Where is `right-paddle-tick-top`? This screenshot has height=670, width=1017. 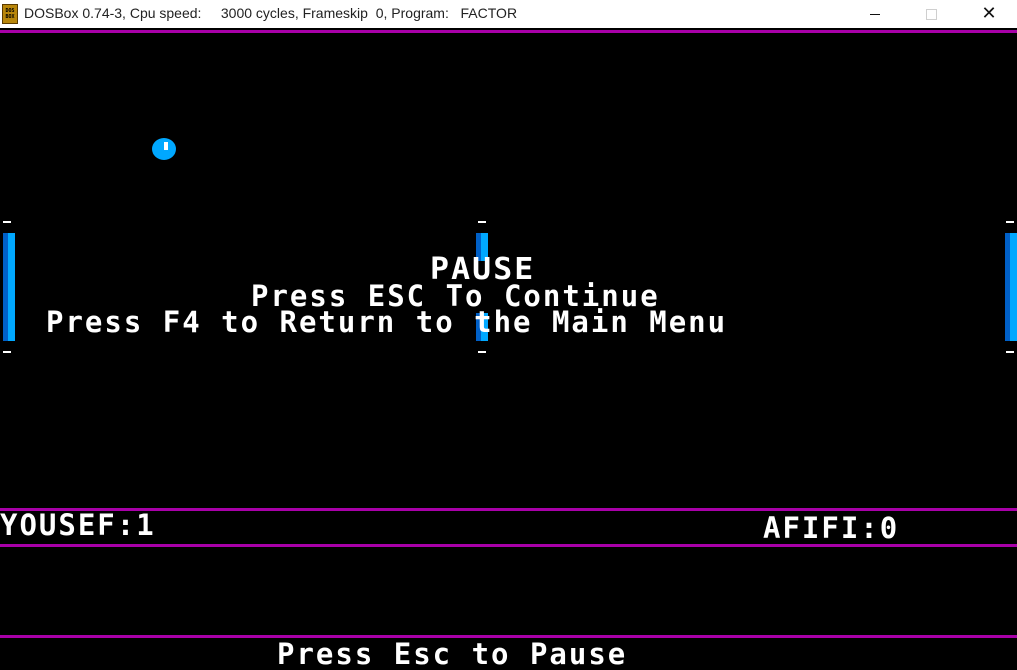
right-paddle-tick-top is located at coordinates (1010, 222).